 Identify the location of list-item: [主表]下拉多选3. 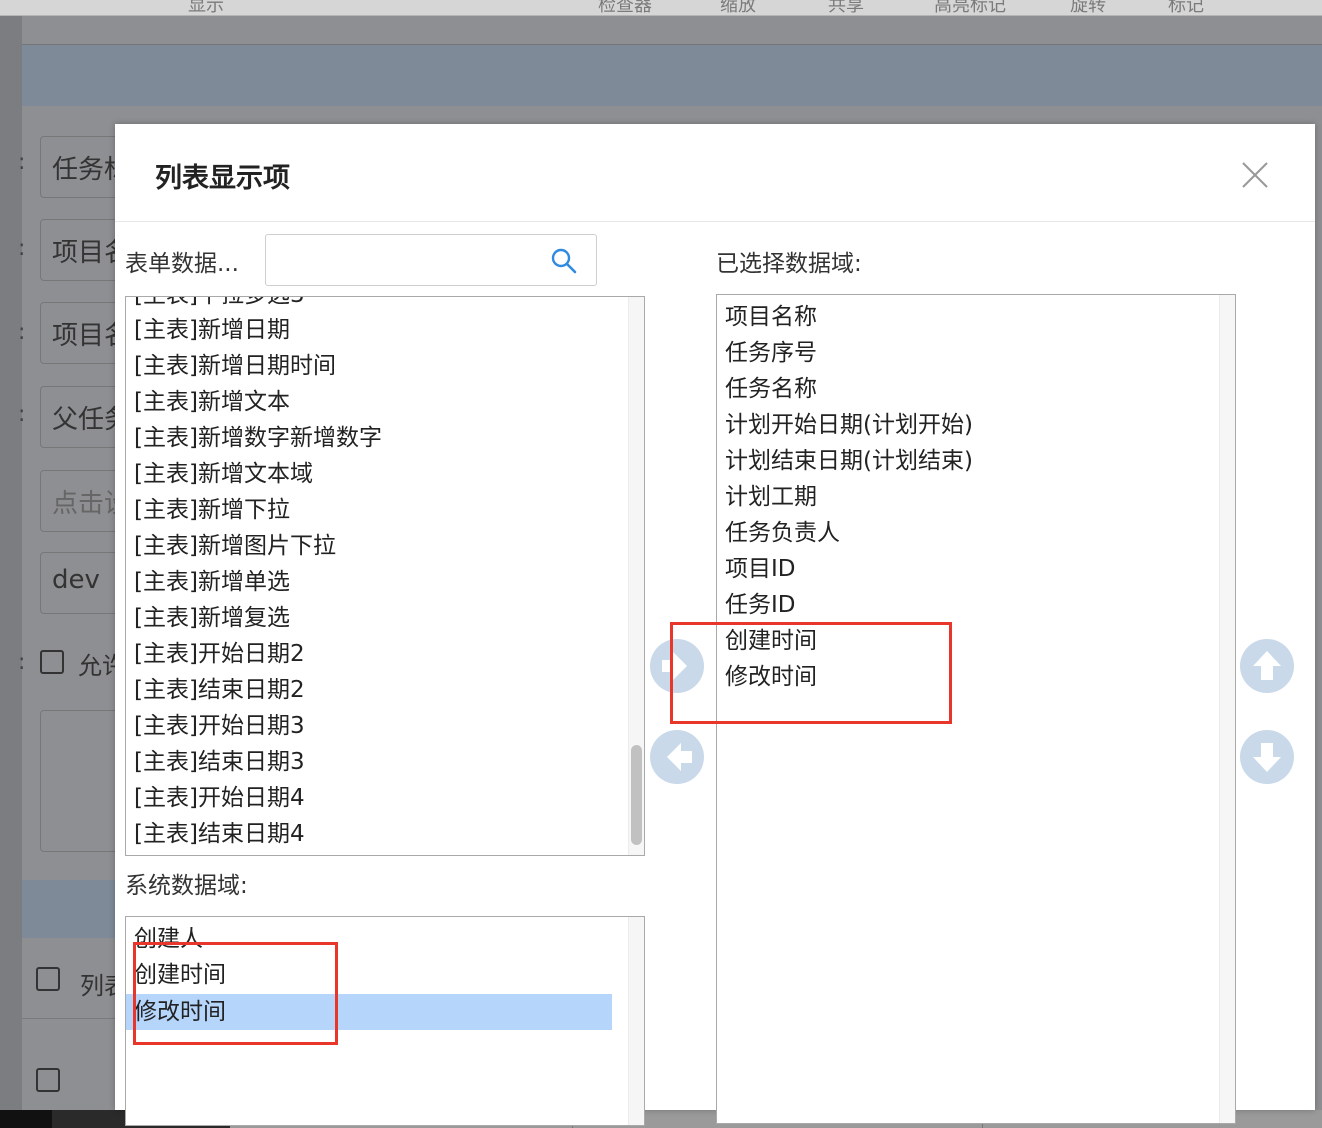
(219, 305).